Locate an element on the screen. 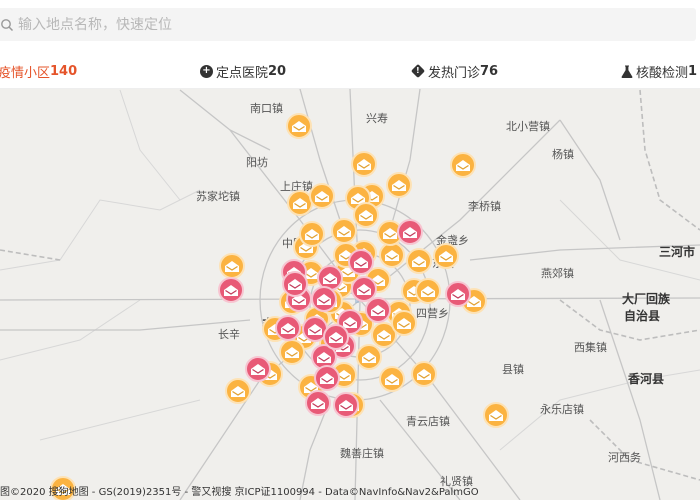 The height and width of the screenshot is (500, 700). tab-label: 发热门诊 is located at coordinates (454, 73).